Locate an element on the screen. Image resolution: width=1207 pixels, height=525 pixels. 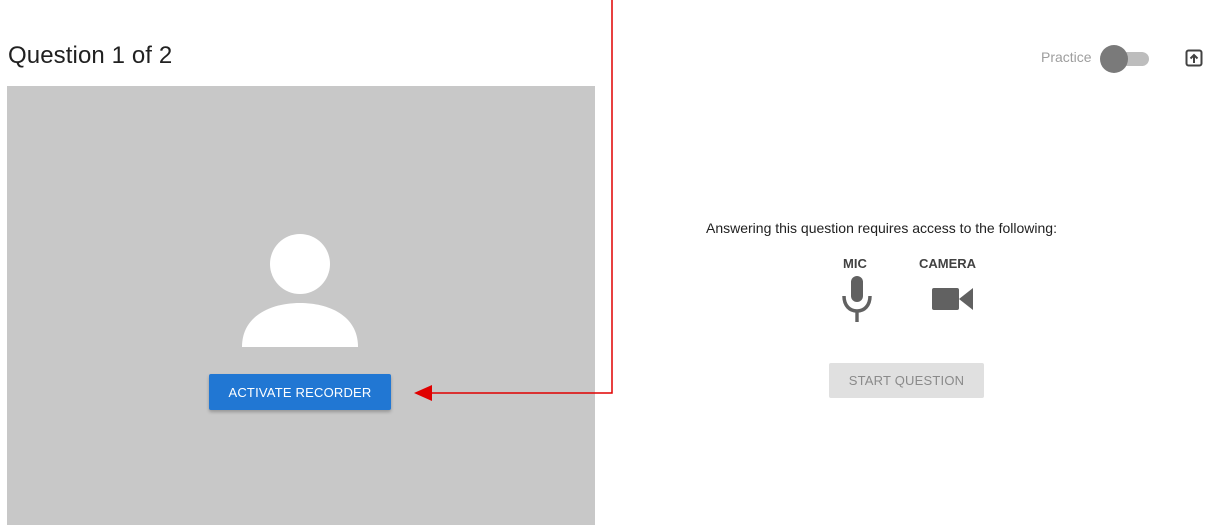
mic-label: MIC is located at coordinates (855, 263).